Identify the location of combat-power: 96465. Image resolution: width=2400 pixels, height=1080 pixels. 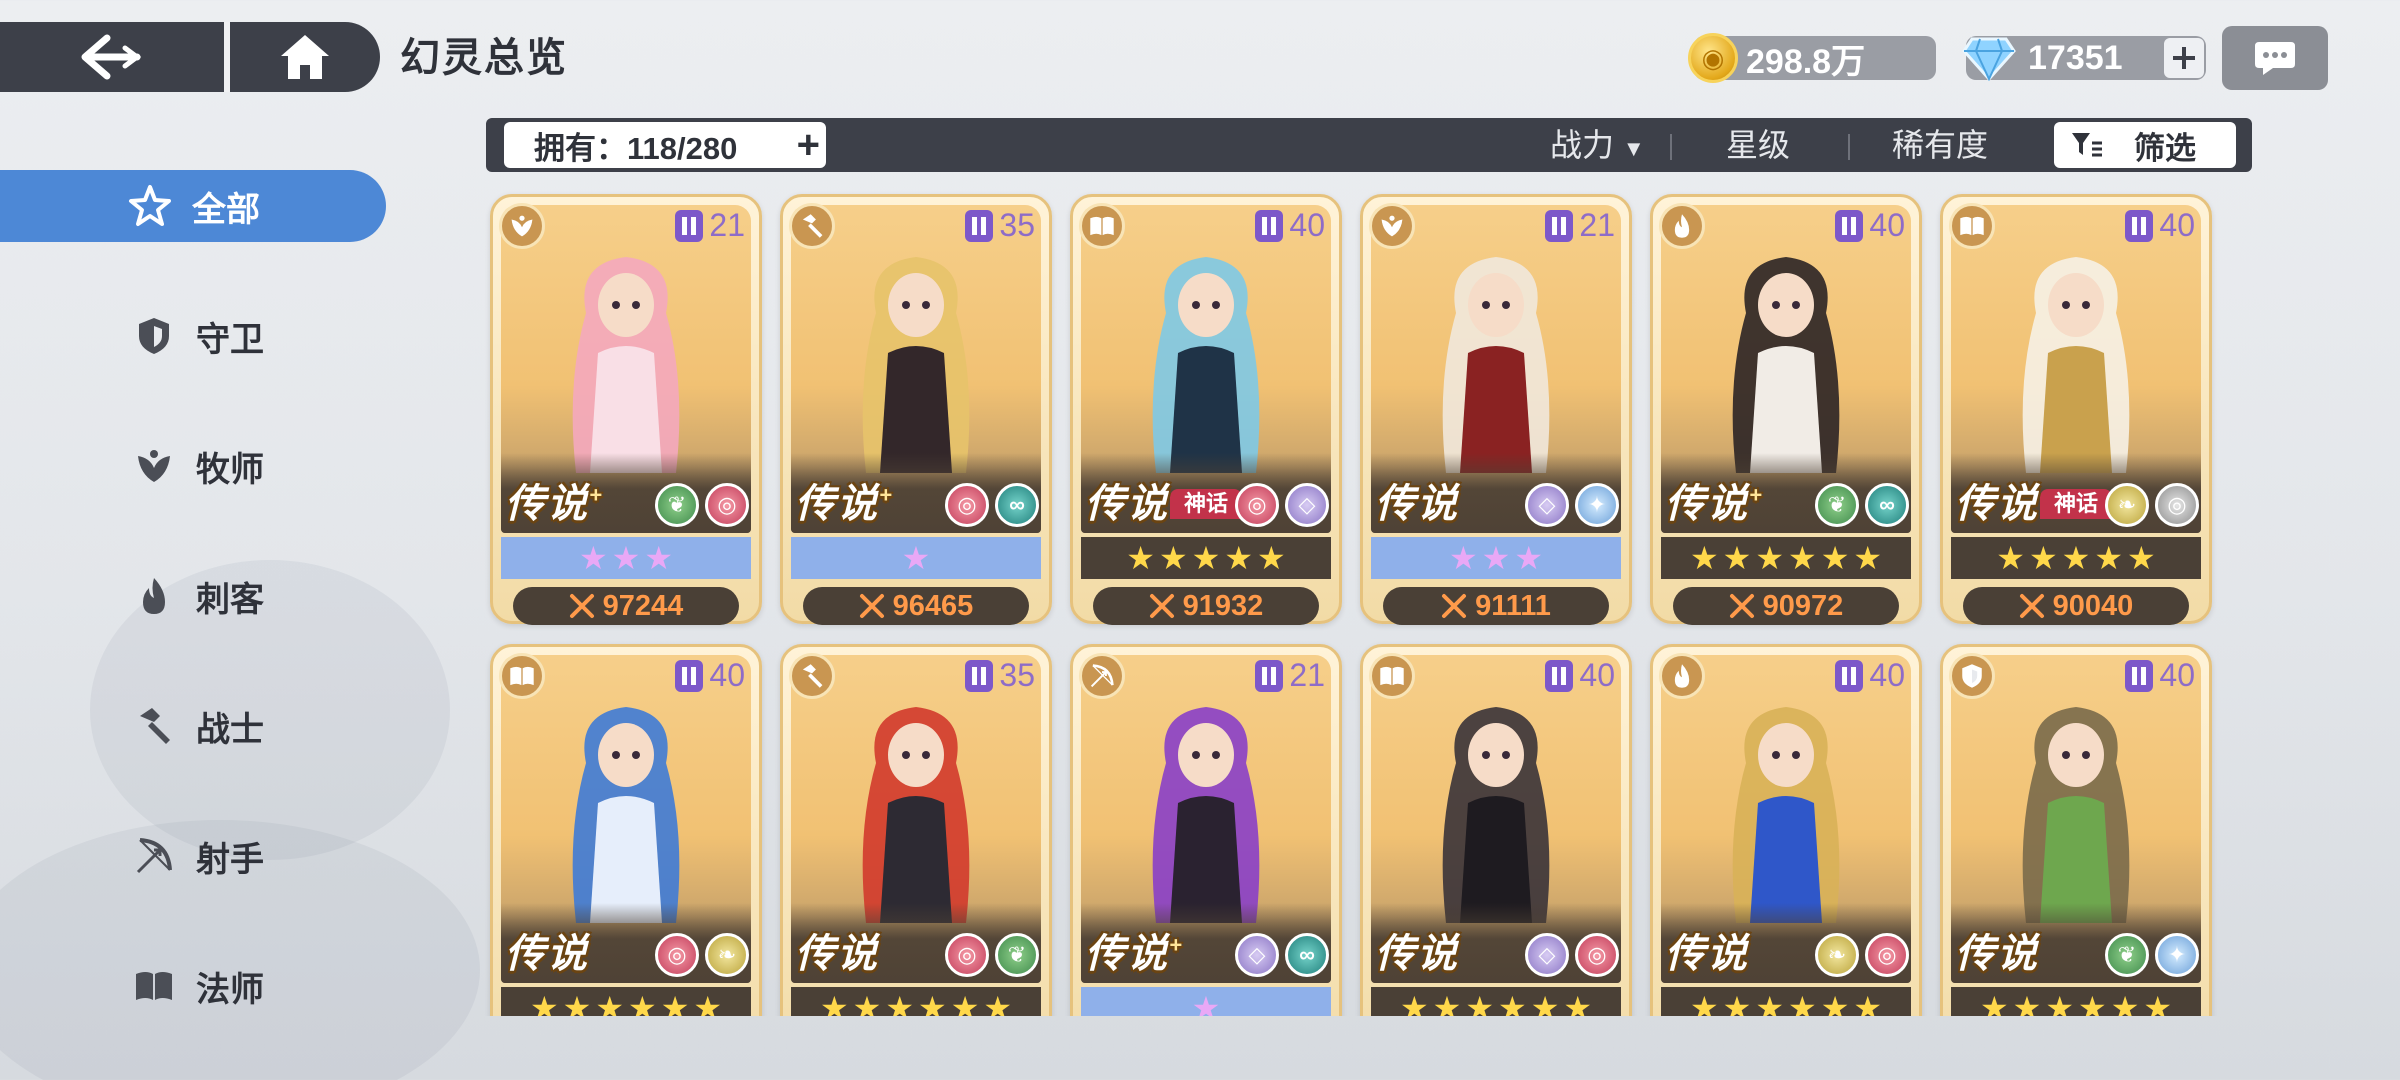
(916, 606).